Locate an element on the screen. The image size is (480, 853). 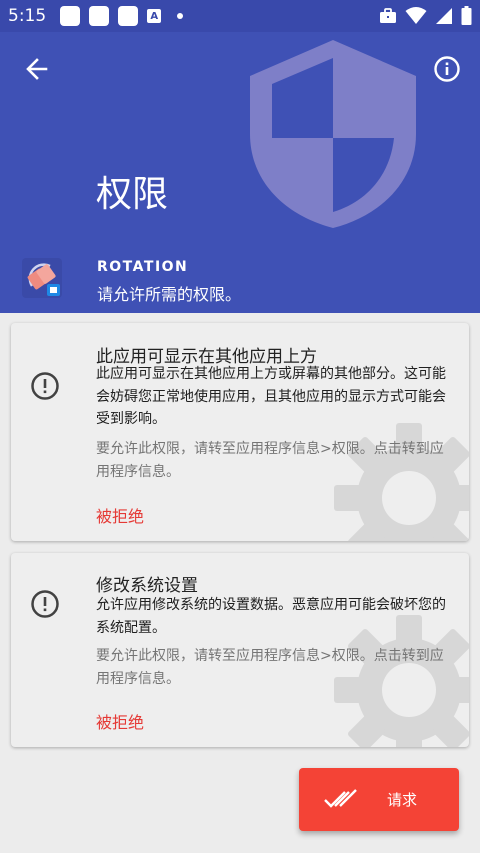
wifi-icon is located at coordinates (416, 15).